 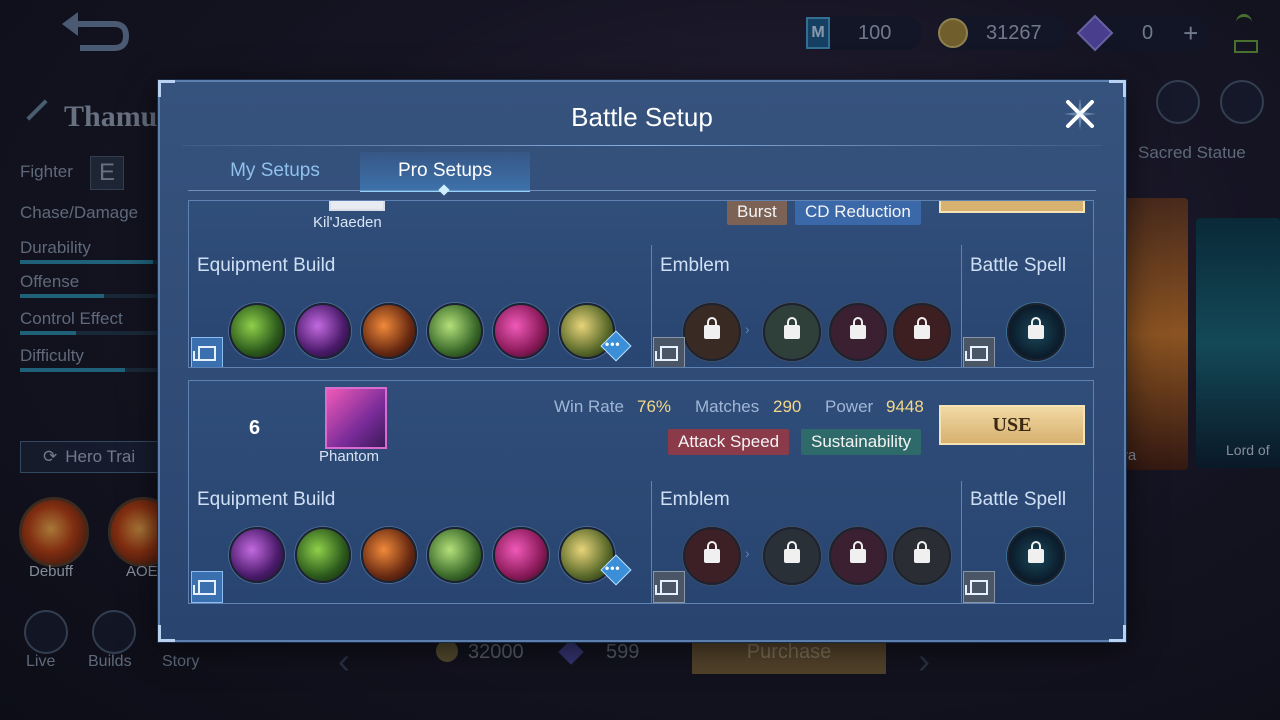 What do you see at coordinates (255, 428) in the screenshot?
I see `rank-number: 6` at bounding box center [255, 428].